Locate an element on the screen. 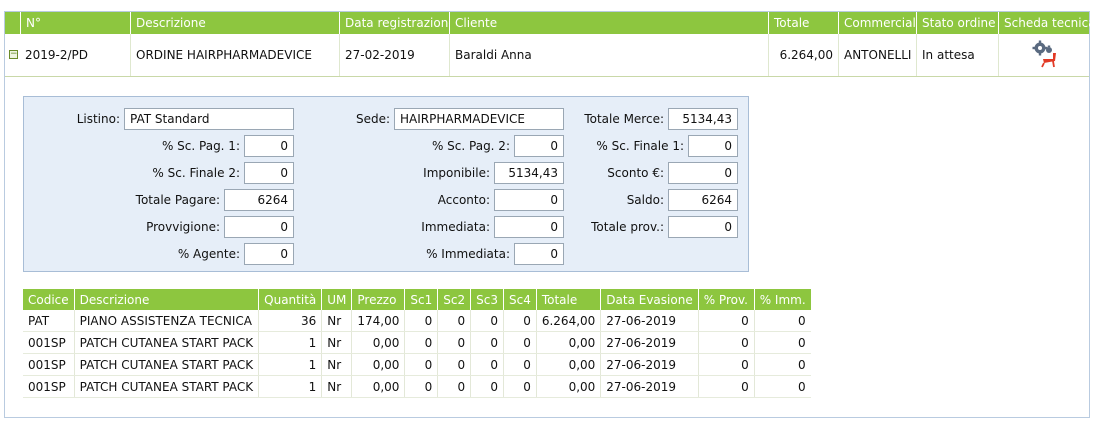 The height and width of the screenshot is (435, 1095). items-col-data-evasione: Data Evasione is located at coordinates (649, 299).